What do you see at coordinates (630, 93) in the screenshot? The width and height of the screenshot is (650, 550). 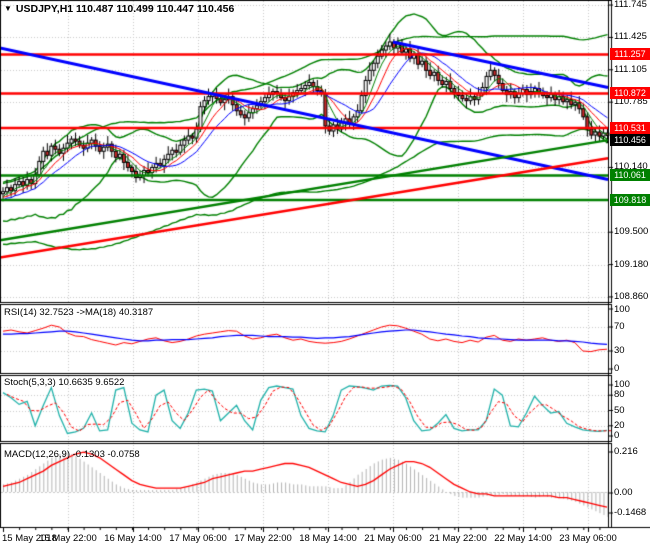 I see `price-badge: 110.872` at bounding box center [630, 93].